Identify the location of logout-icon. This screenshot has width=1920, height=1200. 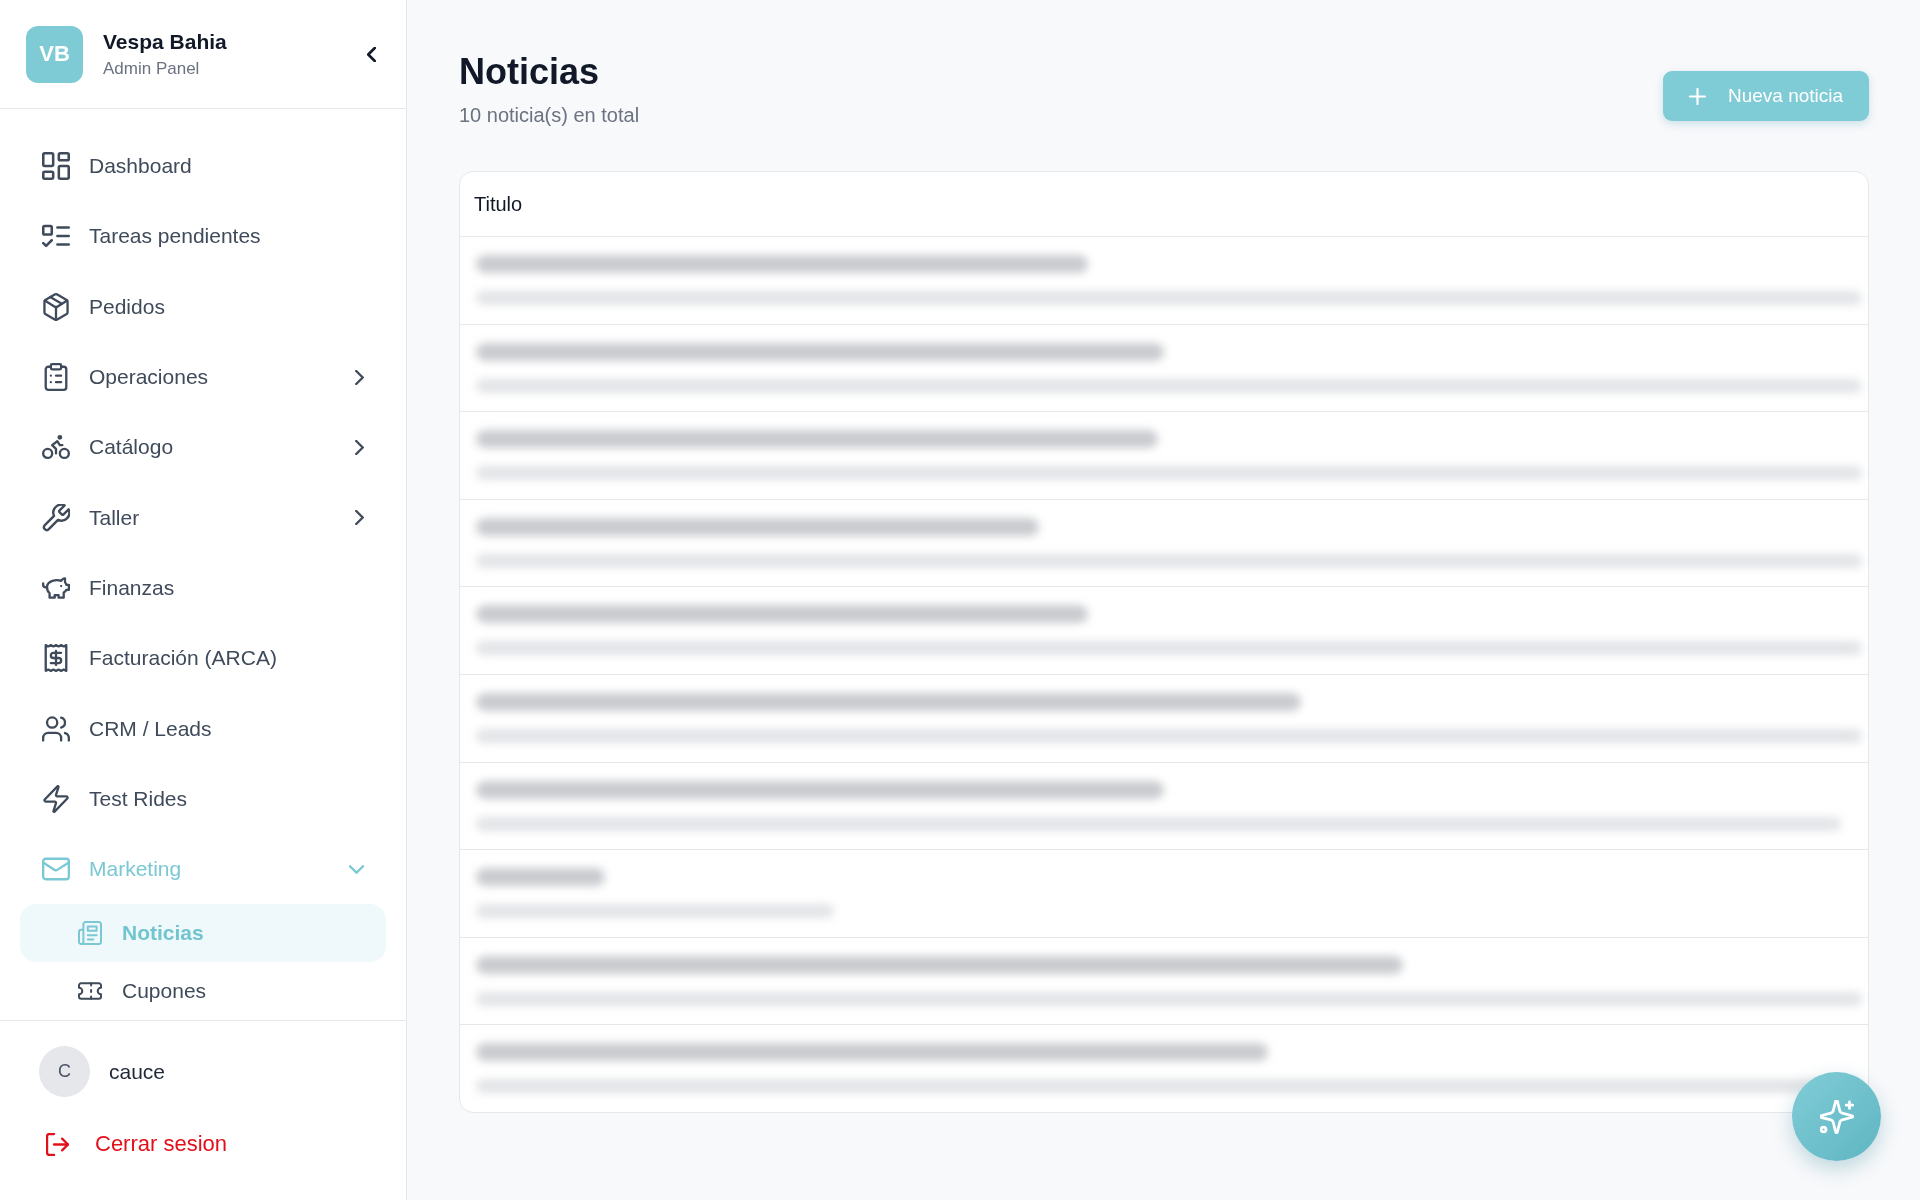
(57, 1144).